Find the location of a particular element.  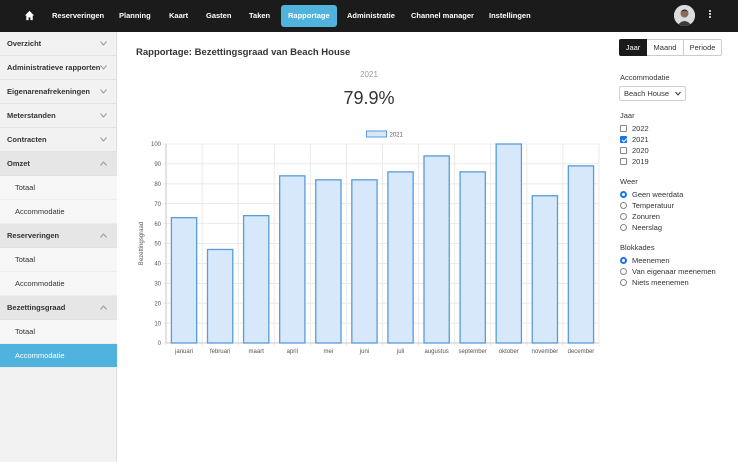

blokkades-option-label: Van eigenaar meenemen is located at coordinates (674, 271).